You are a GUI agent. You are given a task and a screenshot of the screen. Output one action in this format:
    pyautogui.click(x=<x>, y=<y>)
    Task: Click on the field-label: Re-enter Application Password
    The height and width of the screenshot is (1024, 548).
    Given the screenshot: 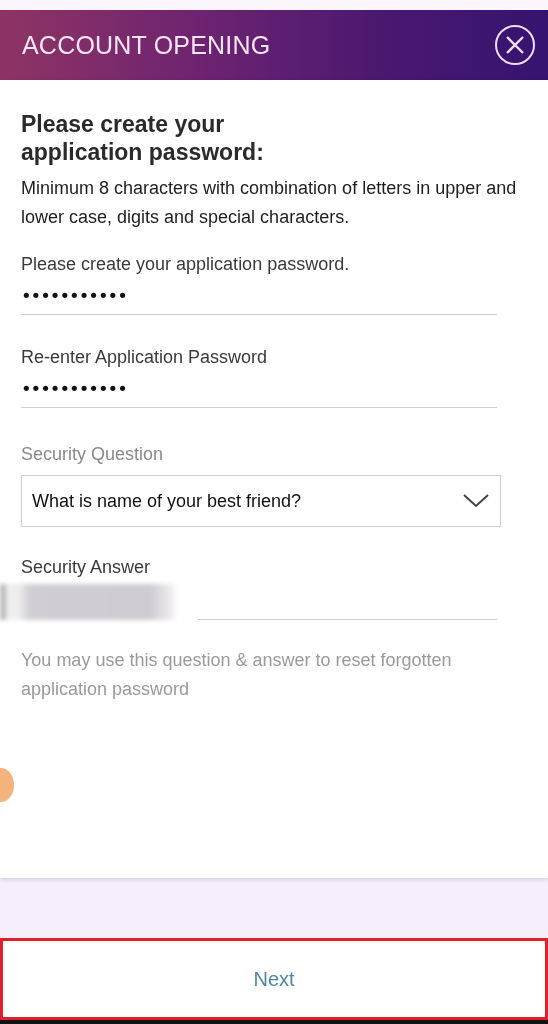 What is the action you would take?
    pyautogui.click(x=145, y=357)
    